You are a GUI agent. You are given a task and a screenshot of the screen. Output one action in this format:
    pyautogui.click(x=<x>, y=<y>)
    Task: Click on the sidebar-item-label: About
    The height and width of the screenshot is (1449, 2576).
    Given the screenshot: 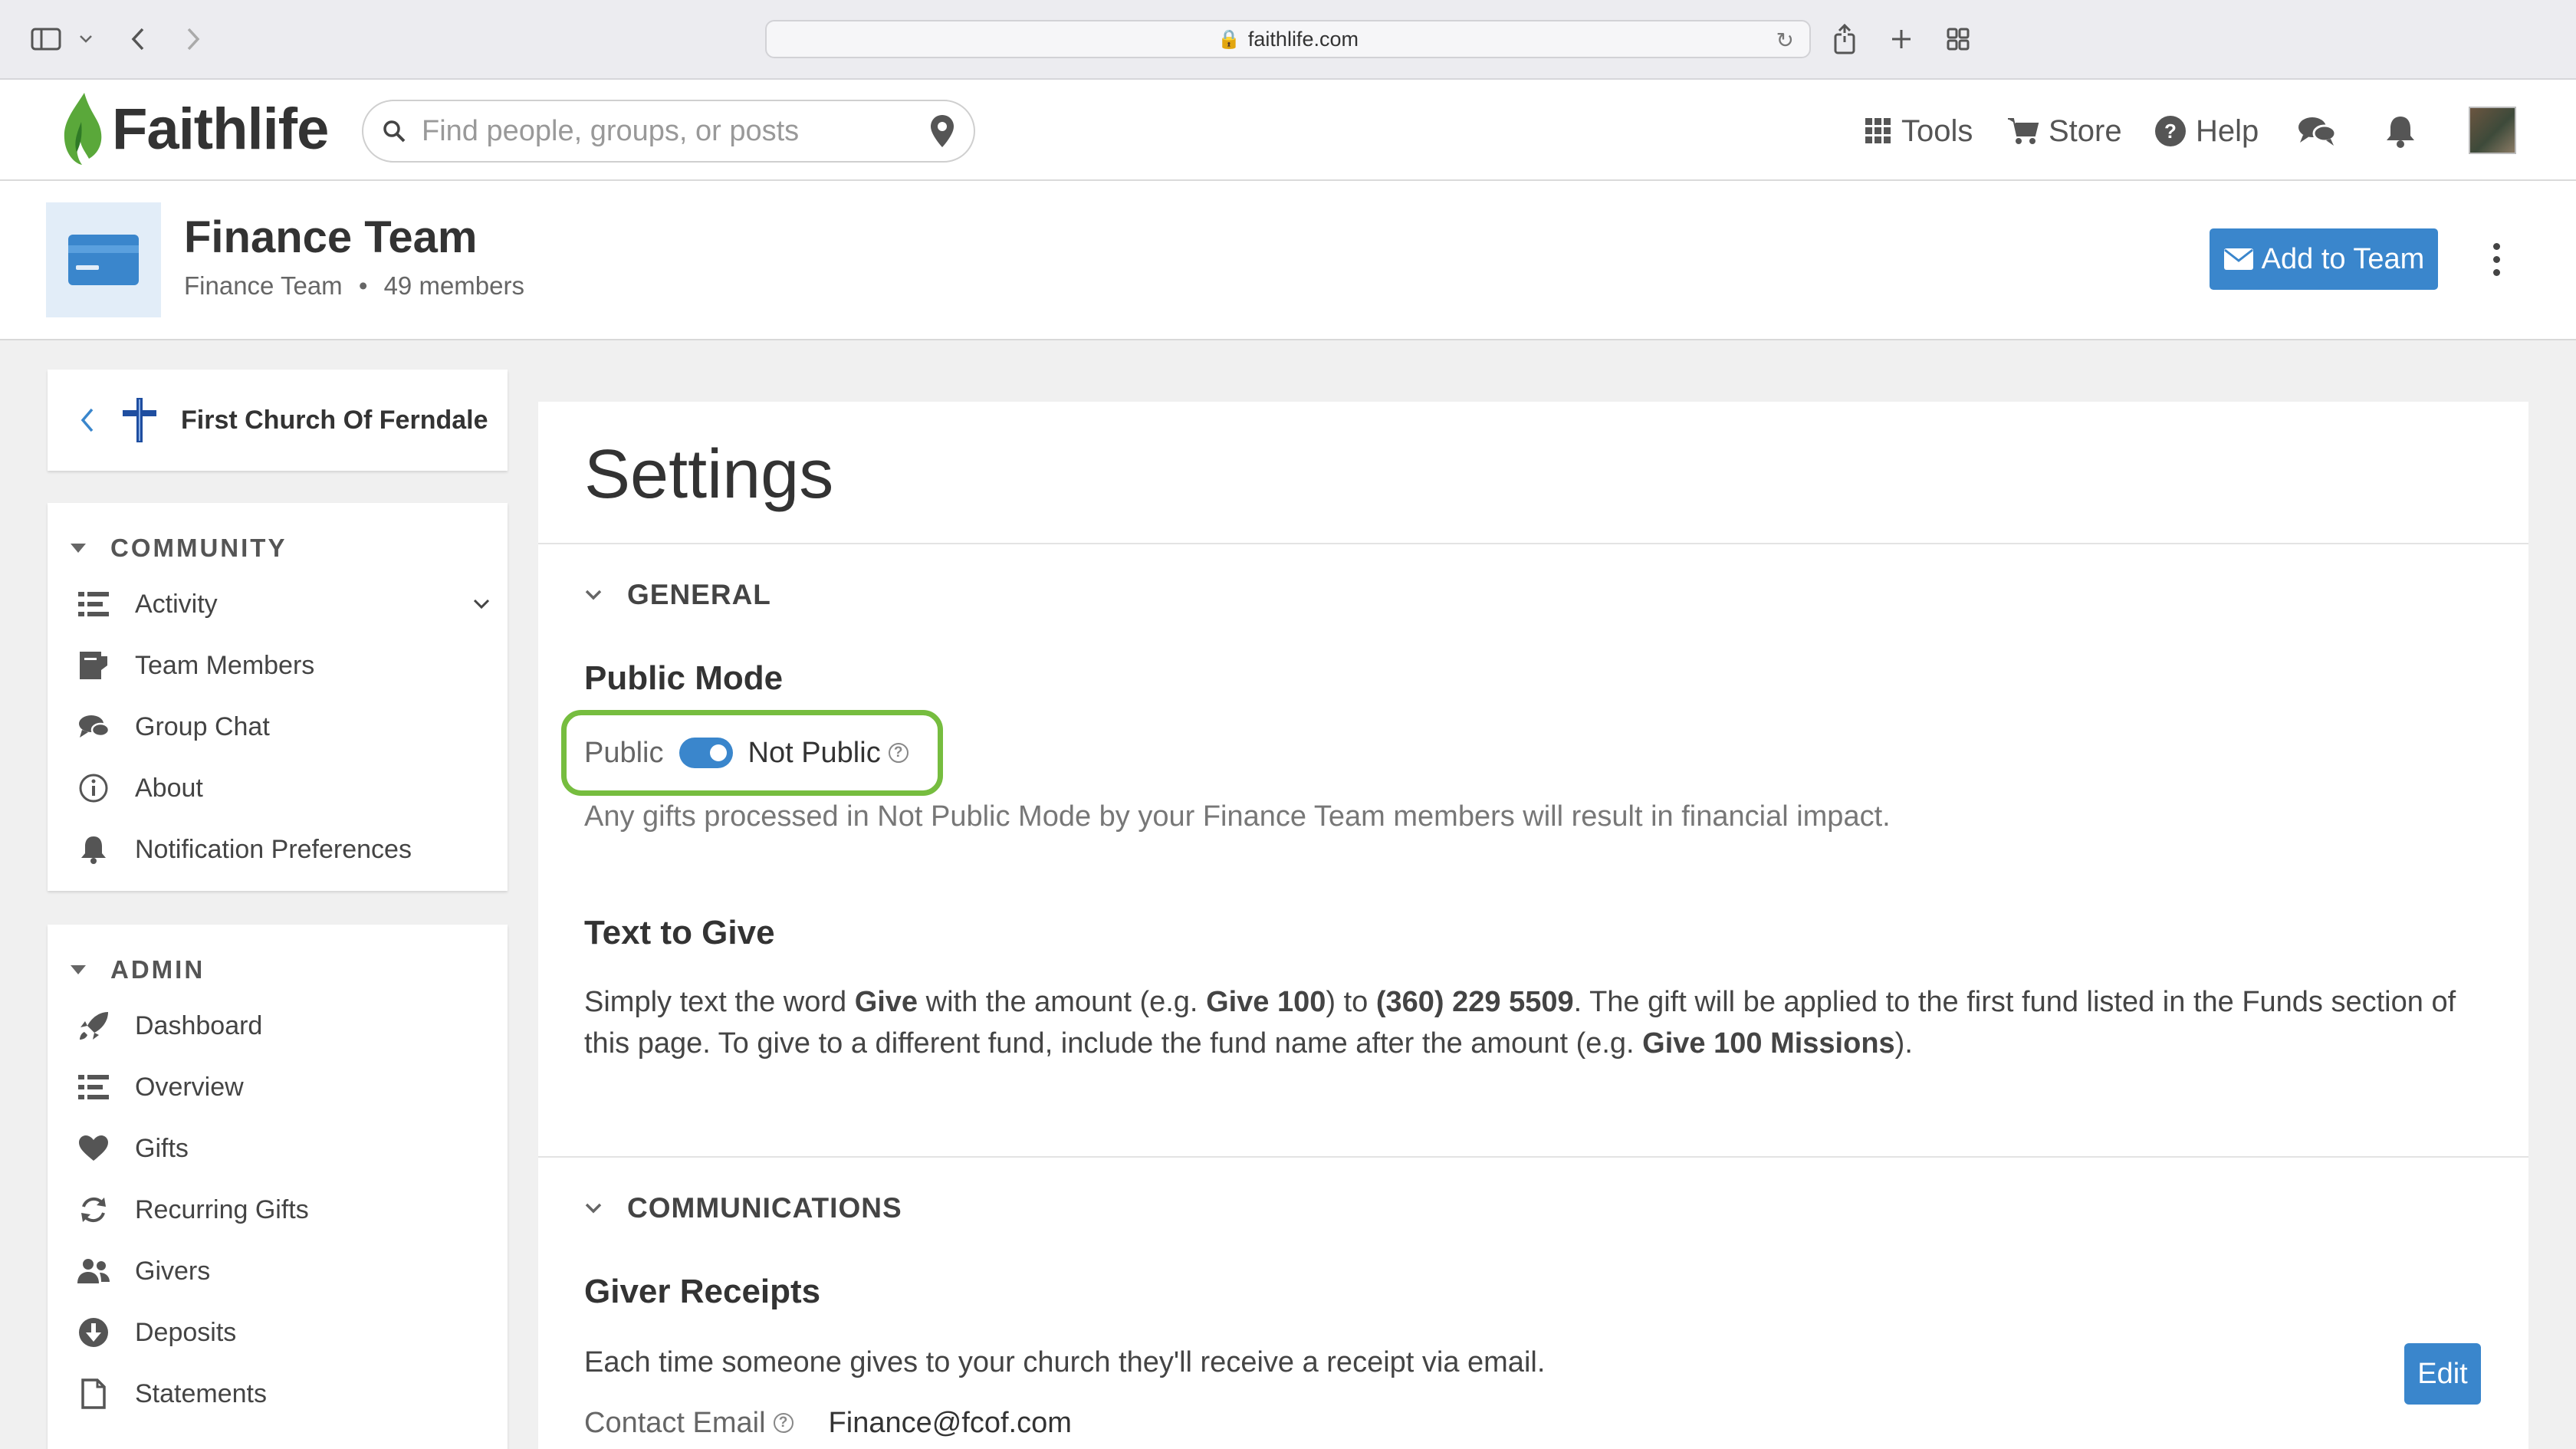 What is the action you would take?
    pyautogui.click(x=169, y=788)
    